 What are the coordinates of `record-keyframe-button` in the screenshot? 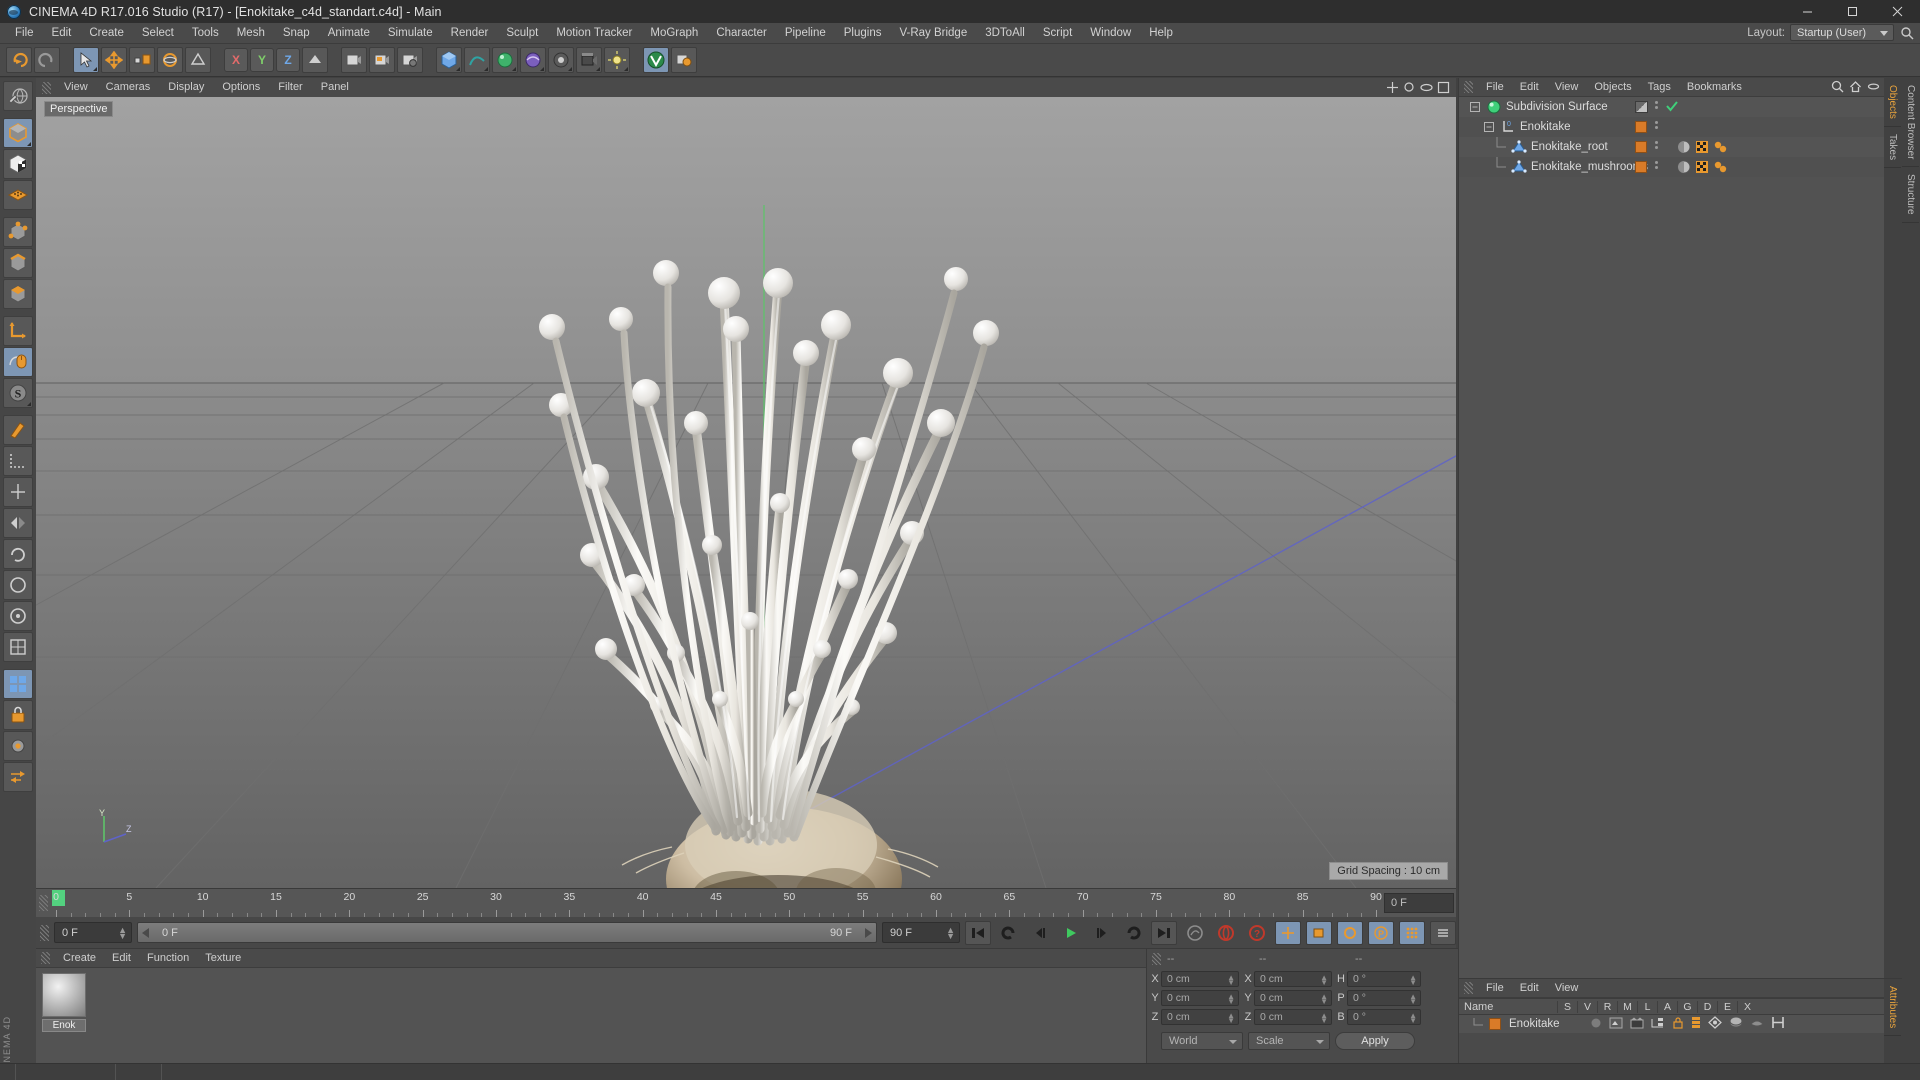 It's located at (1226, 933).